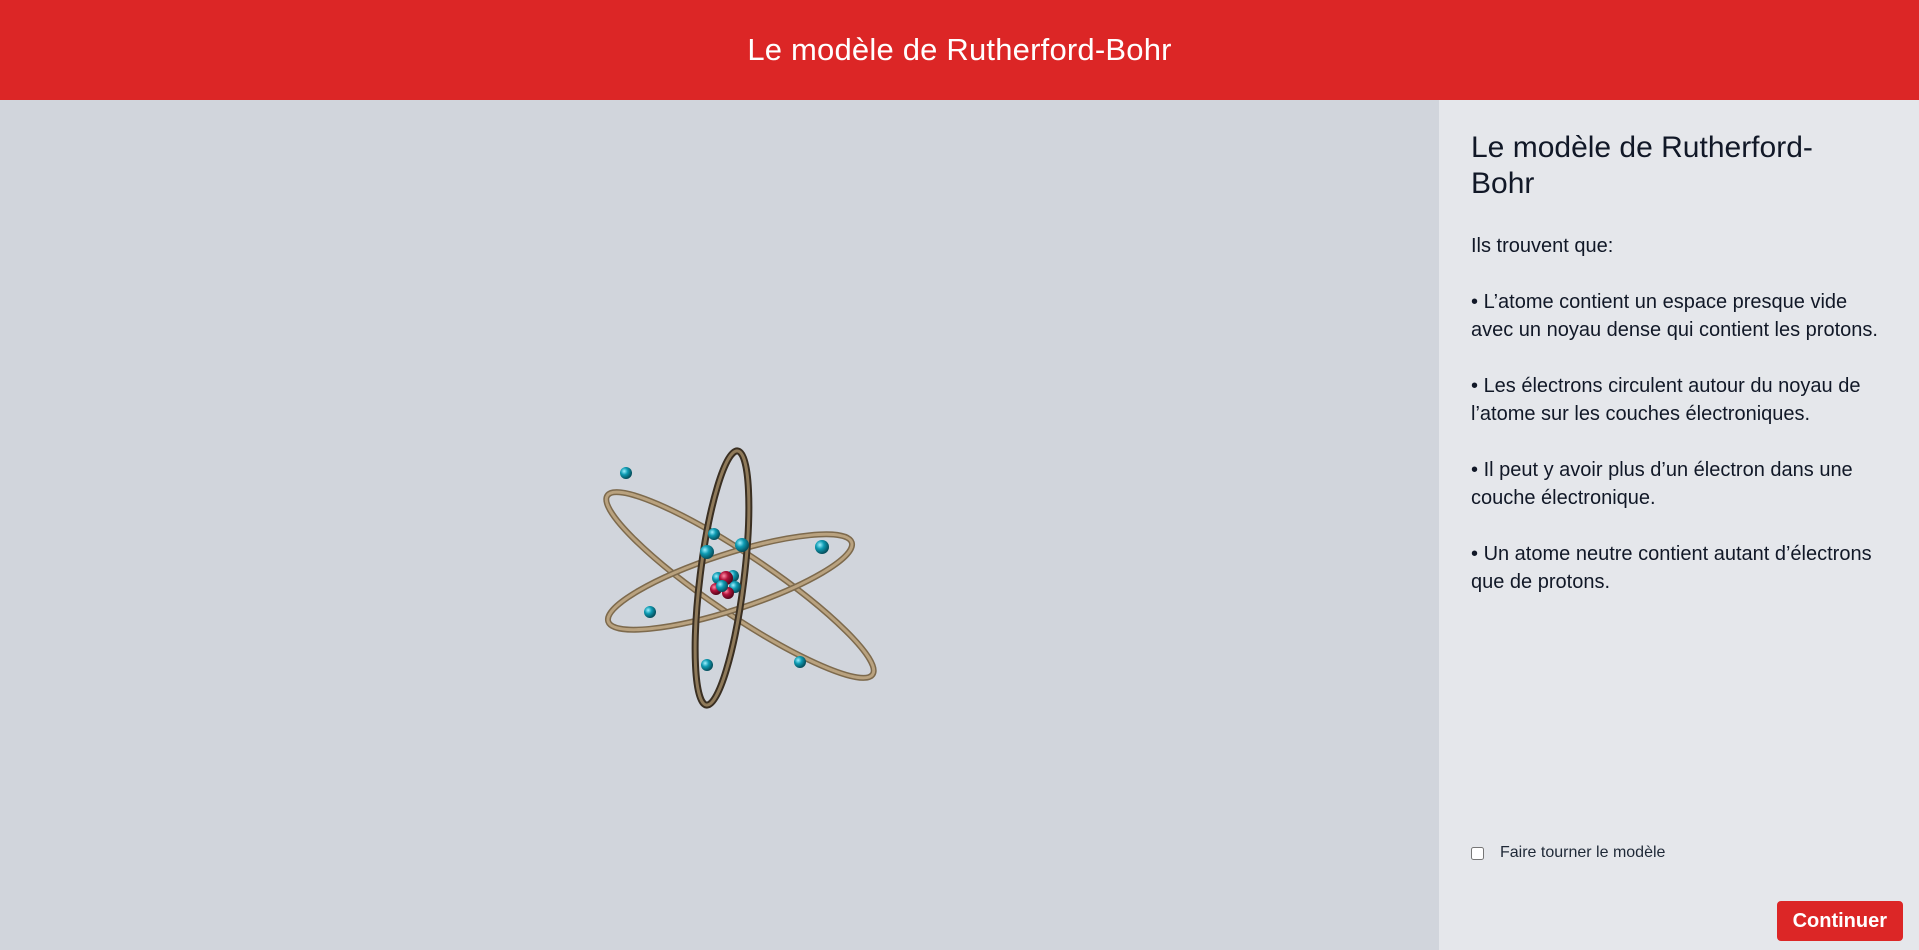 The width and height of the screenshot is (1919, 950). Describe the element at coordinates (725, 584) in the screenshot. I see `nucleus` at that location.